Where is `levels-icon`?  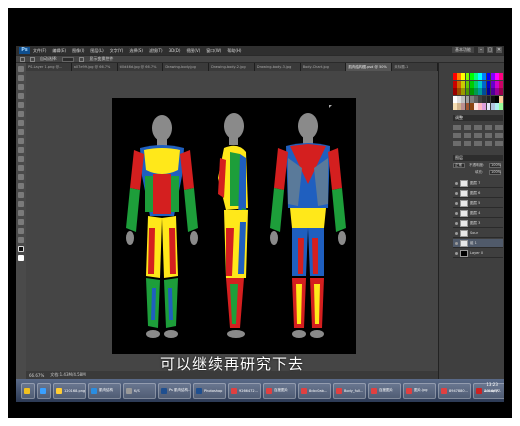 levels-icon is located at coordinates (467, 127).